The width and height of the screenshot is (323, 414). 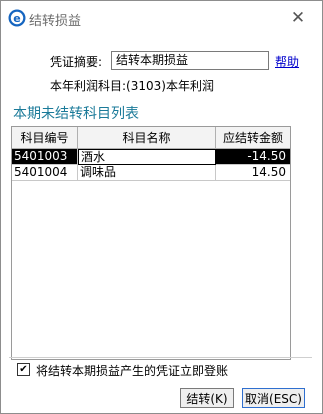 I want to click on table-row: 5401003 酒水 -14.50, so click(x=151, y=157).